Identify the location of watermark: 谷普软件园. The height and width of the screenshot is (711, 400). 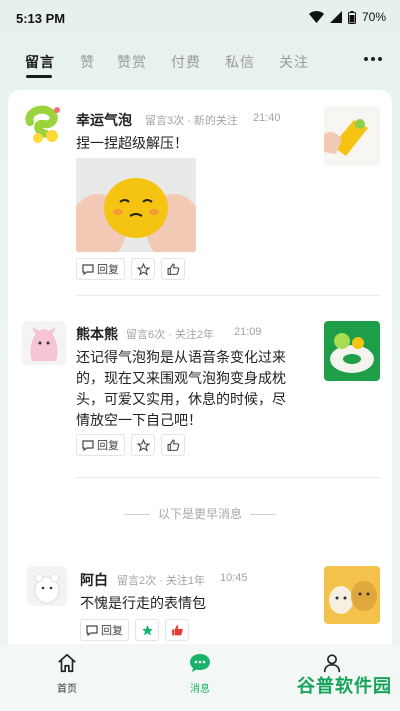
(344, 686).